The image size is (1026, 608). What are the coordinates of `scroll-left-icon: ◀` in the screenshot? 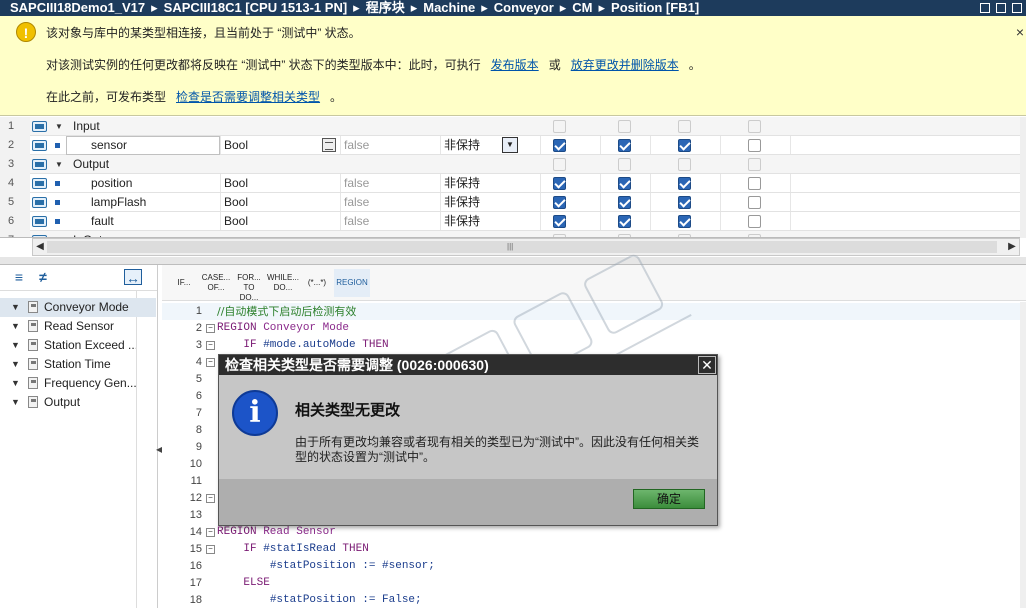 It's located at (40, 247).